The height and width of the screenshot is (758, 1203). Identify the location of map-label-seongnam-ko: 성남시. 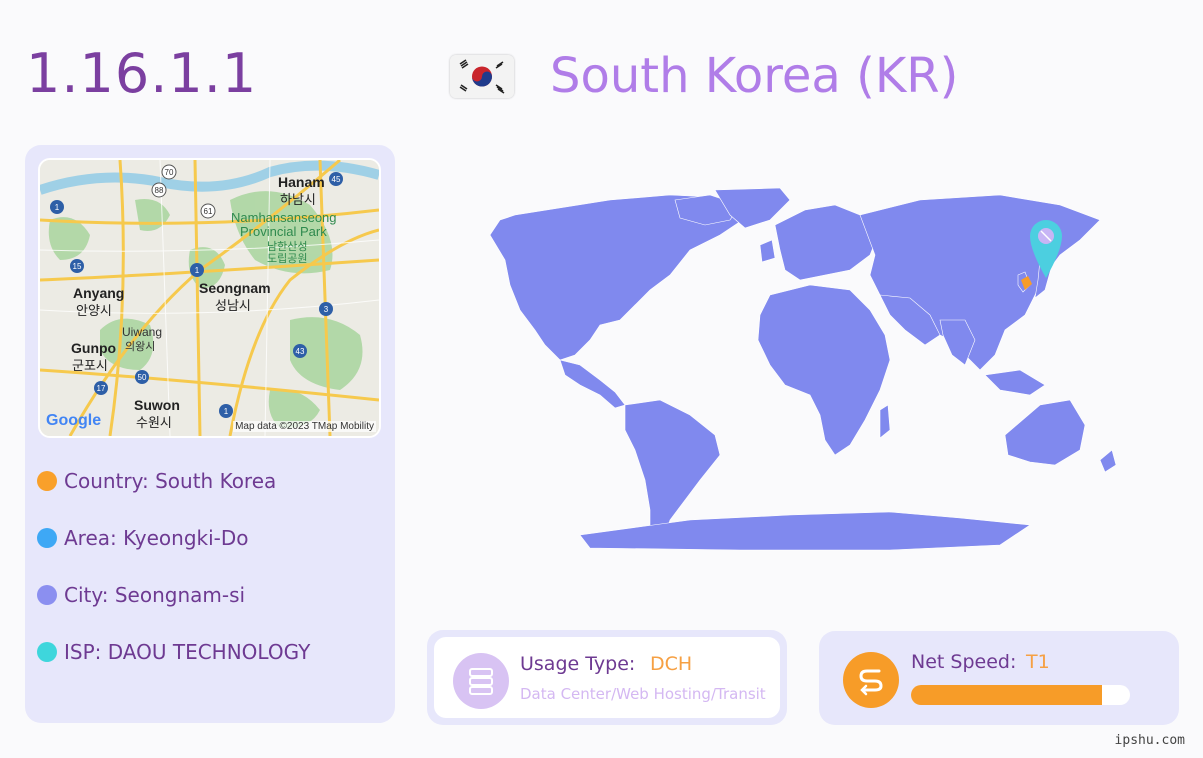
(233, 305).